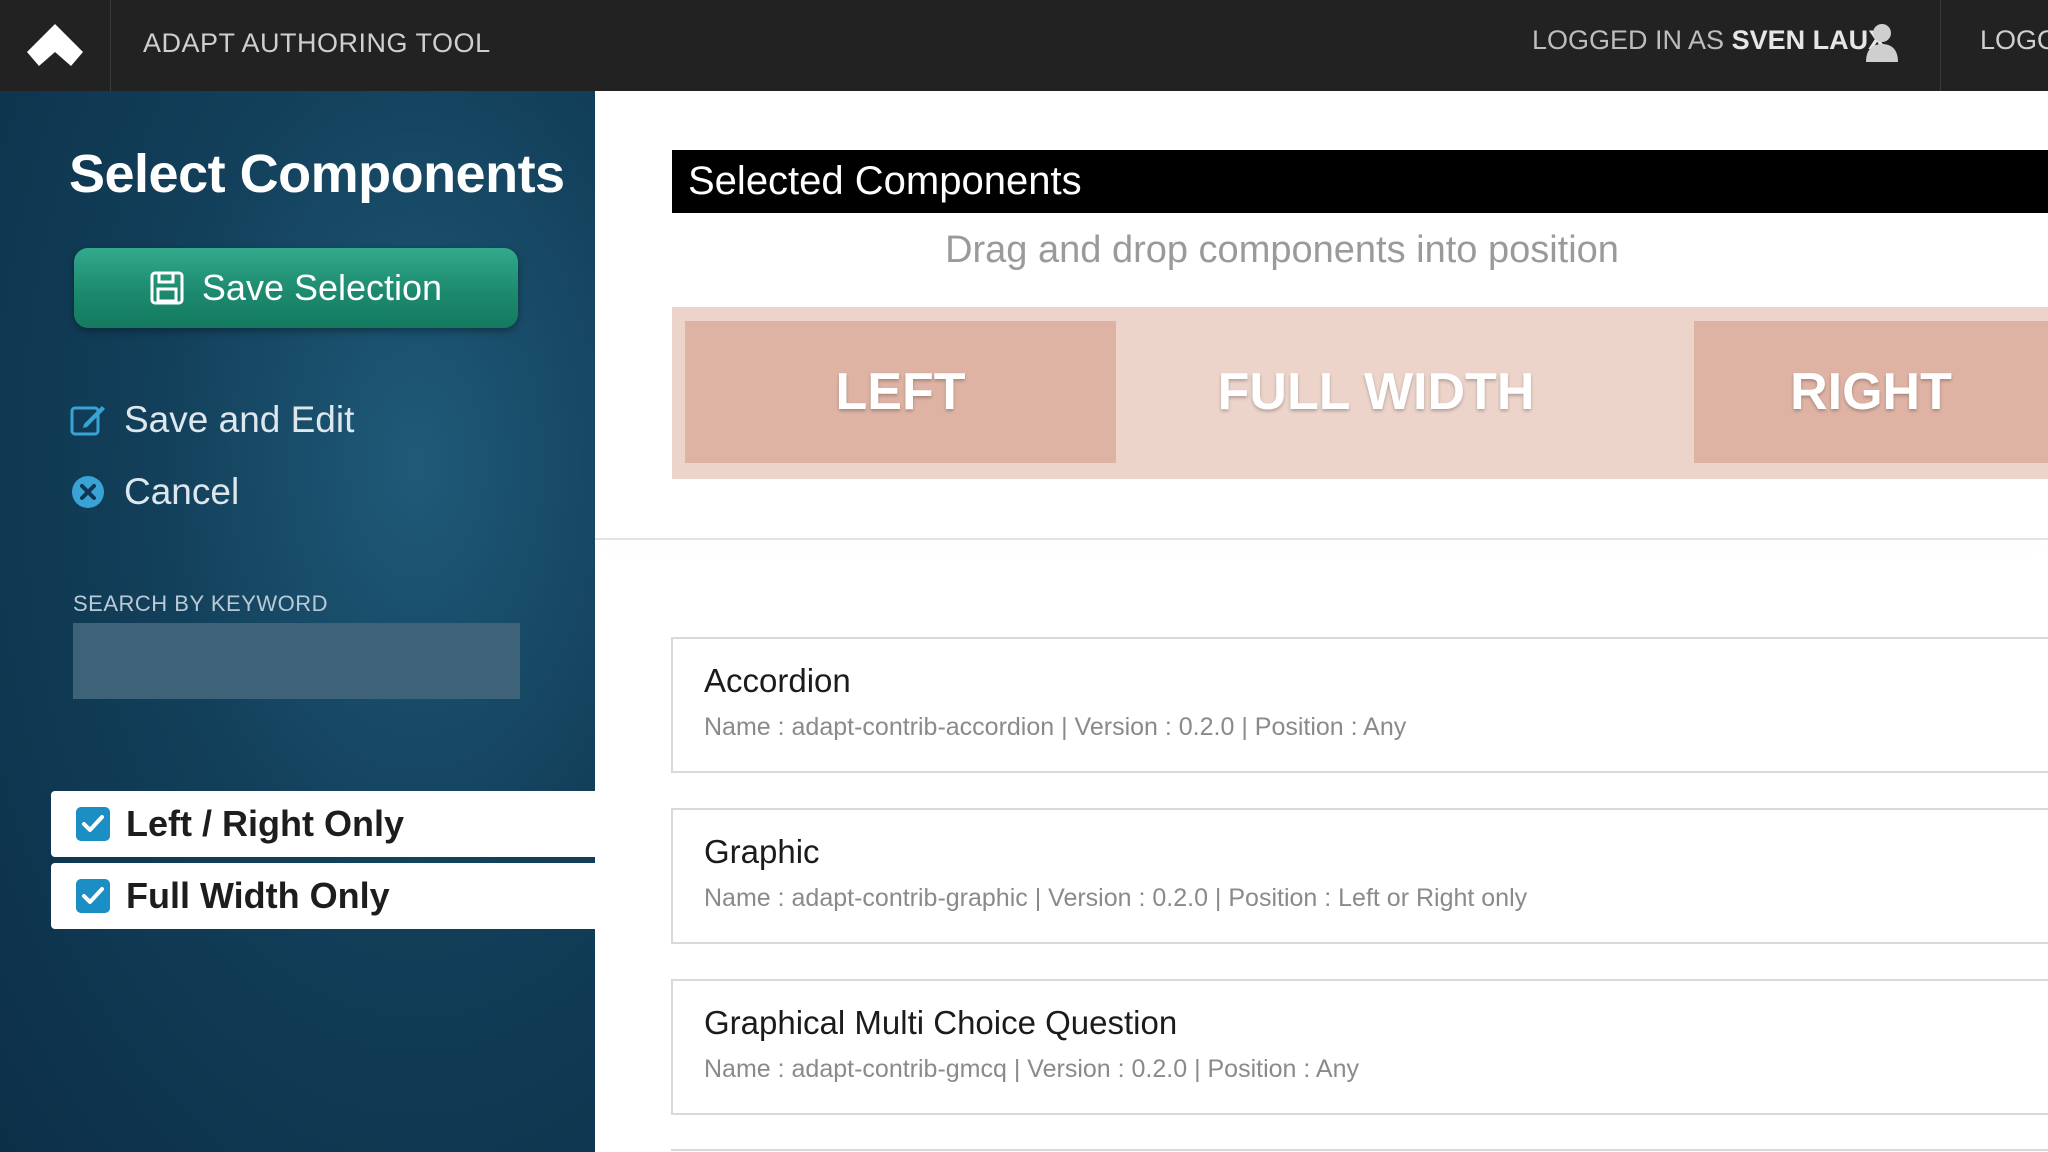 The height and width of the screenshot is (1152, 2048). I want to click on save-and-edit-label: Save and Edit, so click(239, 419).